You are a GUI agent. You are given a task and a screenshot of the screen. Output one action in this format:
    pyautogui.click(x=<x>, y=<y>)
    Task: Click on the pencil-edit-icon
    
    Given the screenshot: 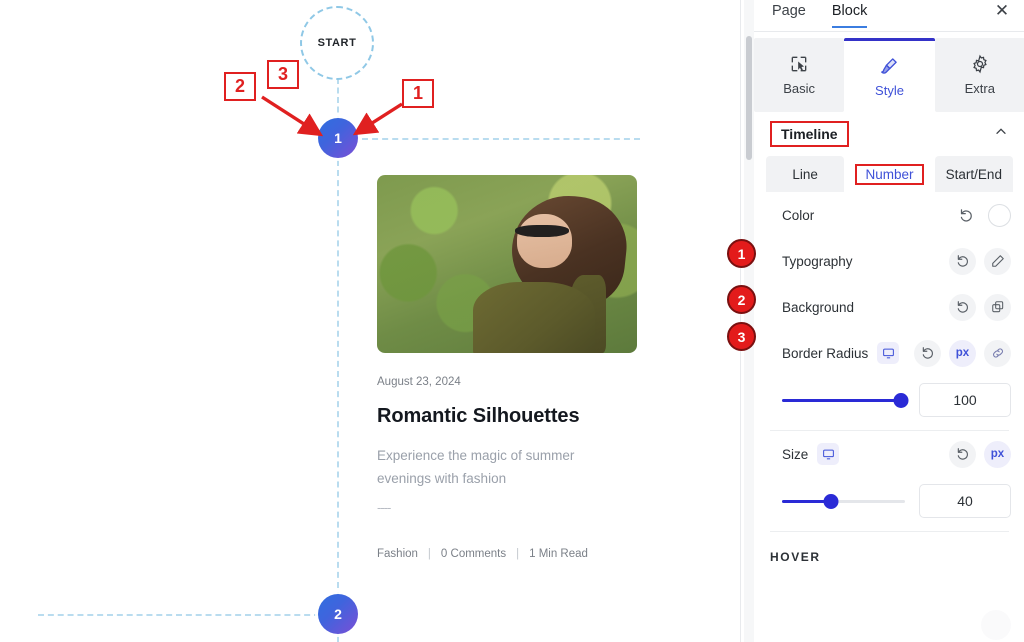 What is the action you would take?
    pyautogui.click(x=997, y=261)
    